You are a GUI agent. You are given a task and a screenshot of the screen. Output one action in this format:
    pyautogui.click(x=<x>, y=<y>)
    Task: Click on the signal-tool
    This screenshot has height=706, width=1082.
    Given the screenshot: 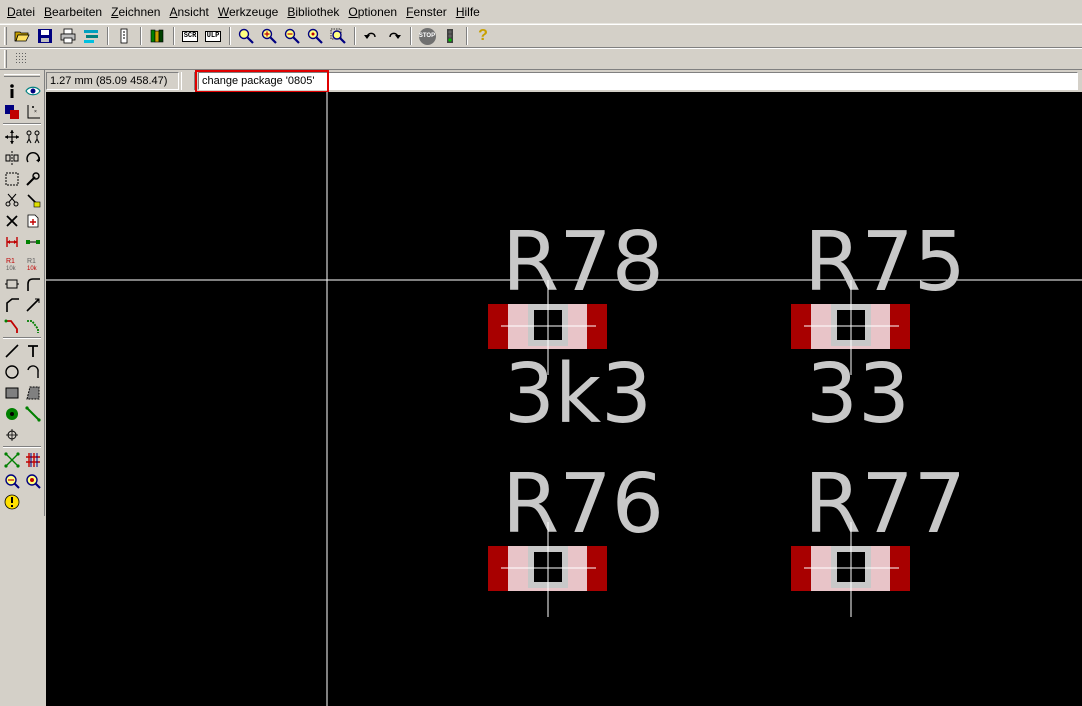 What is the action you would take?
    pyautogui.click(x=32, y=413)
    